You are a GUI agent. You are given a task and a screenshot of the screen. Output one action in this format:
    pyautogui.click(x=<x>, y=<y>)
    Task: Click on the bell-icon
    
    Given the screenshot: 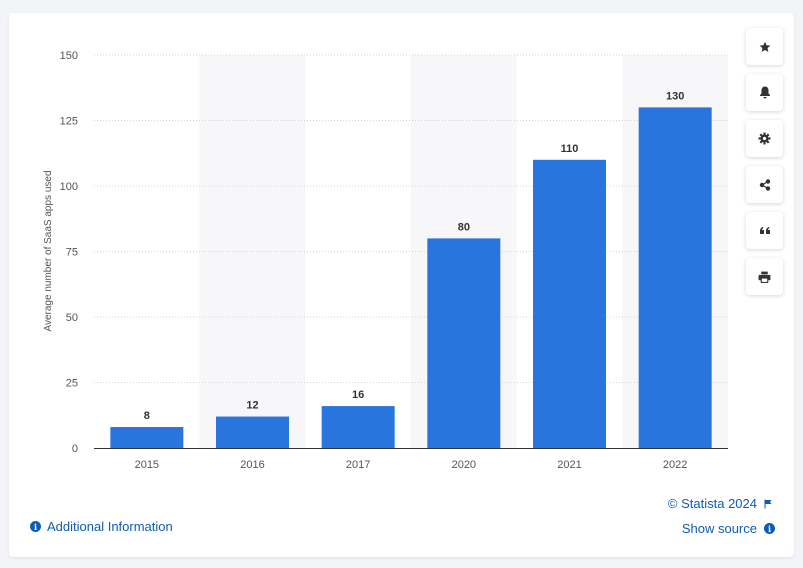 What is the action you would take?
    pyautogui.click(x=764, y=92)
    